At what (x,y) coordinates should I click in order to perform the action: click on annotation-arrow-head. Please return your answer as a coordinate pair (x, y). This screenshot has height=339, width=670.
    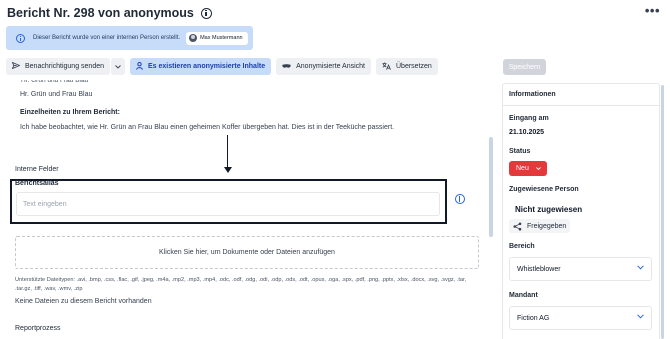
    Looking at the image, I should click on (228, 170).